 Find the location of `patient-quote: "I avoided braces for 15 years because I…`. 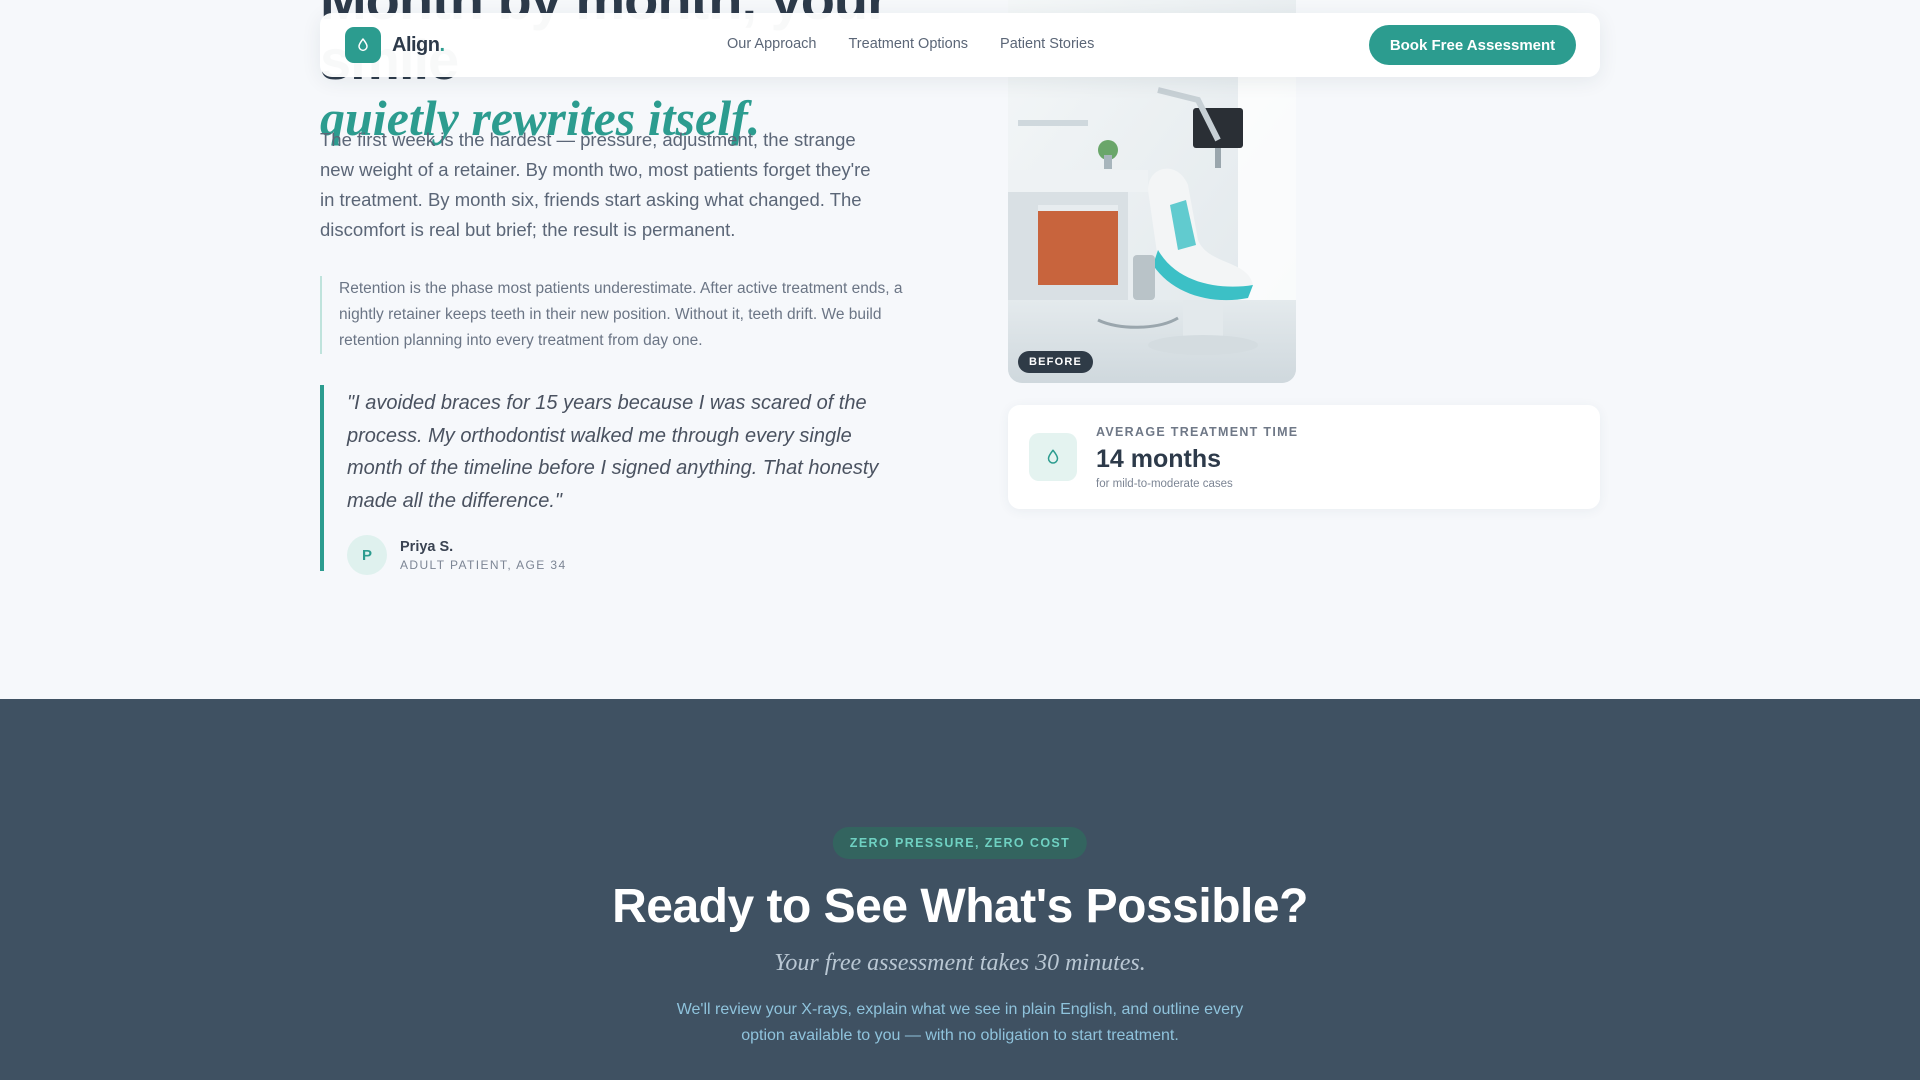

patient-quote: "I avoided braces for 15 years because I… is located at coordinates (620, 480).